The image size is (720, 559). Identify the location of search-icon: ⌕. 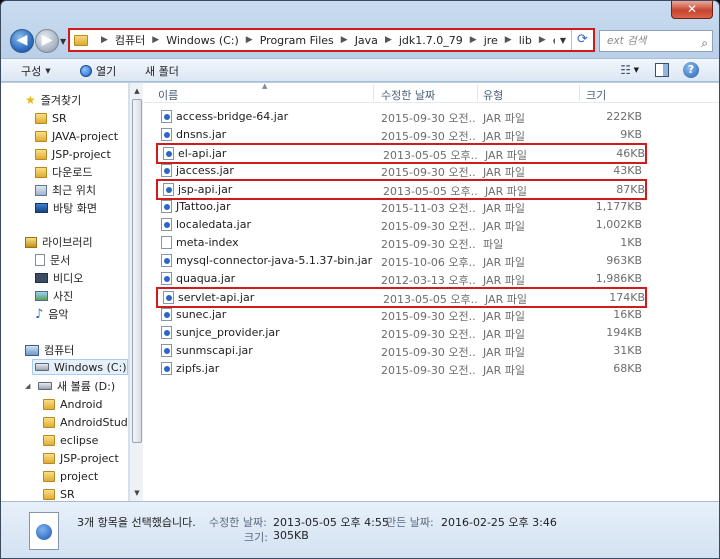
(704, 43).